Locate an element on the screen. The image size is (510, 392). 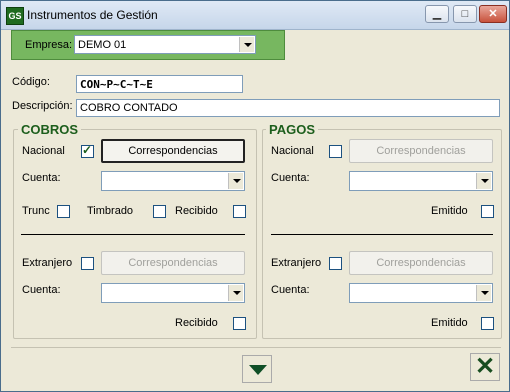
empresa-select: DEMO 01 is located at coordinates (165, 44).